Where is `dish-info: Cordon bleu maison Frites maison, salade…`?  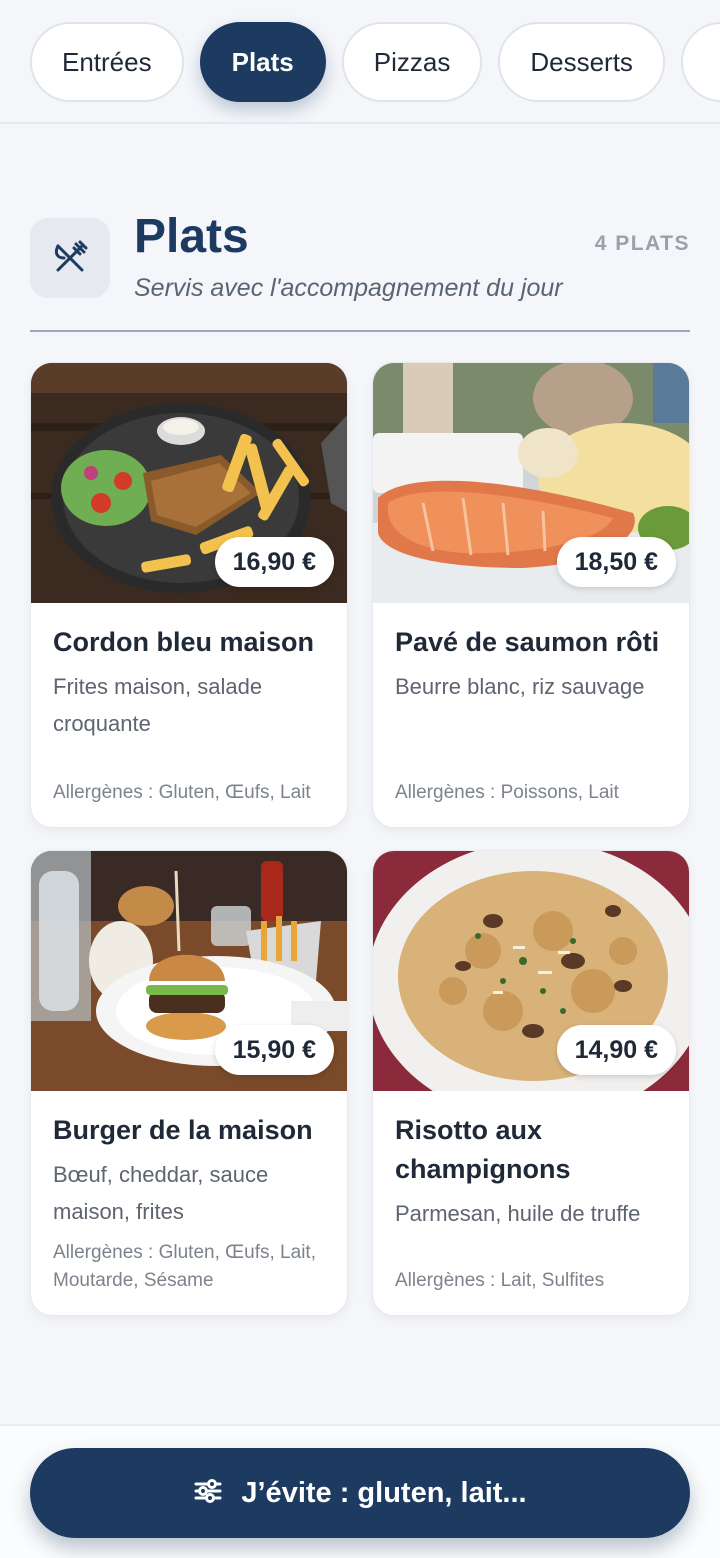
dish-info: Cordon bleu maison Frites maison, salade… is located at coordinates (191, 715).